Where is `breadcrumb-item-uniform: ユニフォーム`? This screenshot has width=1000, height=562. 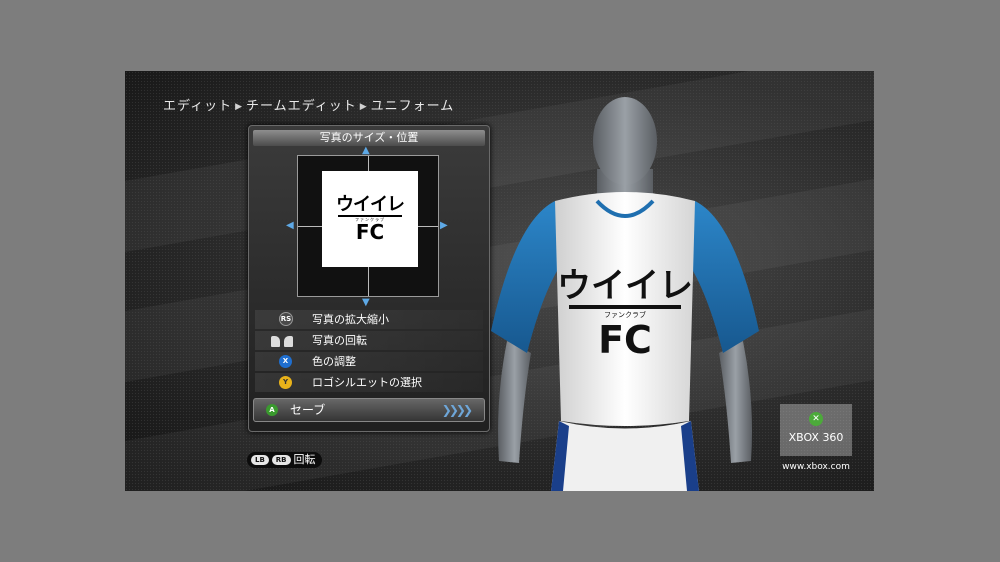
breadcrumb-item-uniform: ユニフォーム is located at coordinates (412, 106).